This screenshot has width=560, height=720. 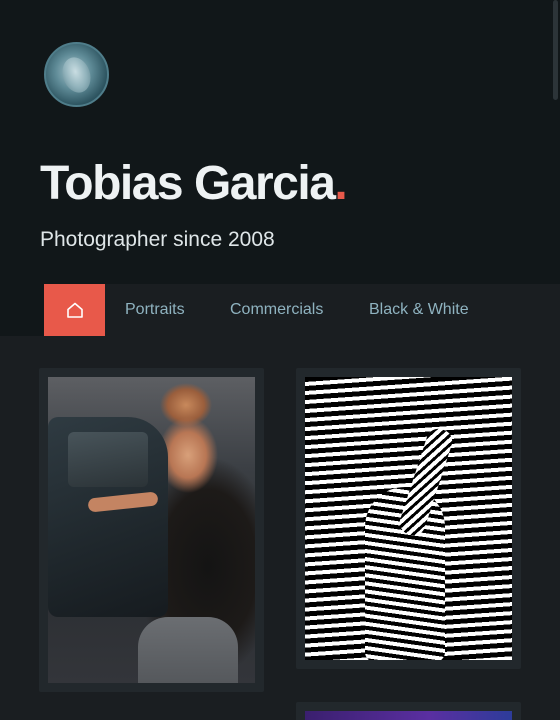 I want to click on avatar, so click(x=76, y=74).